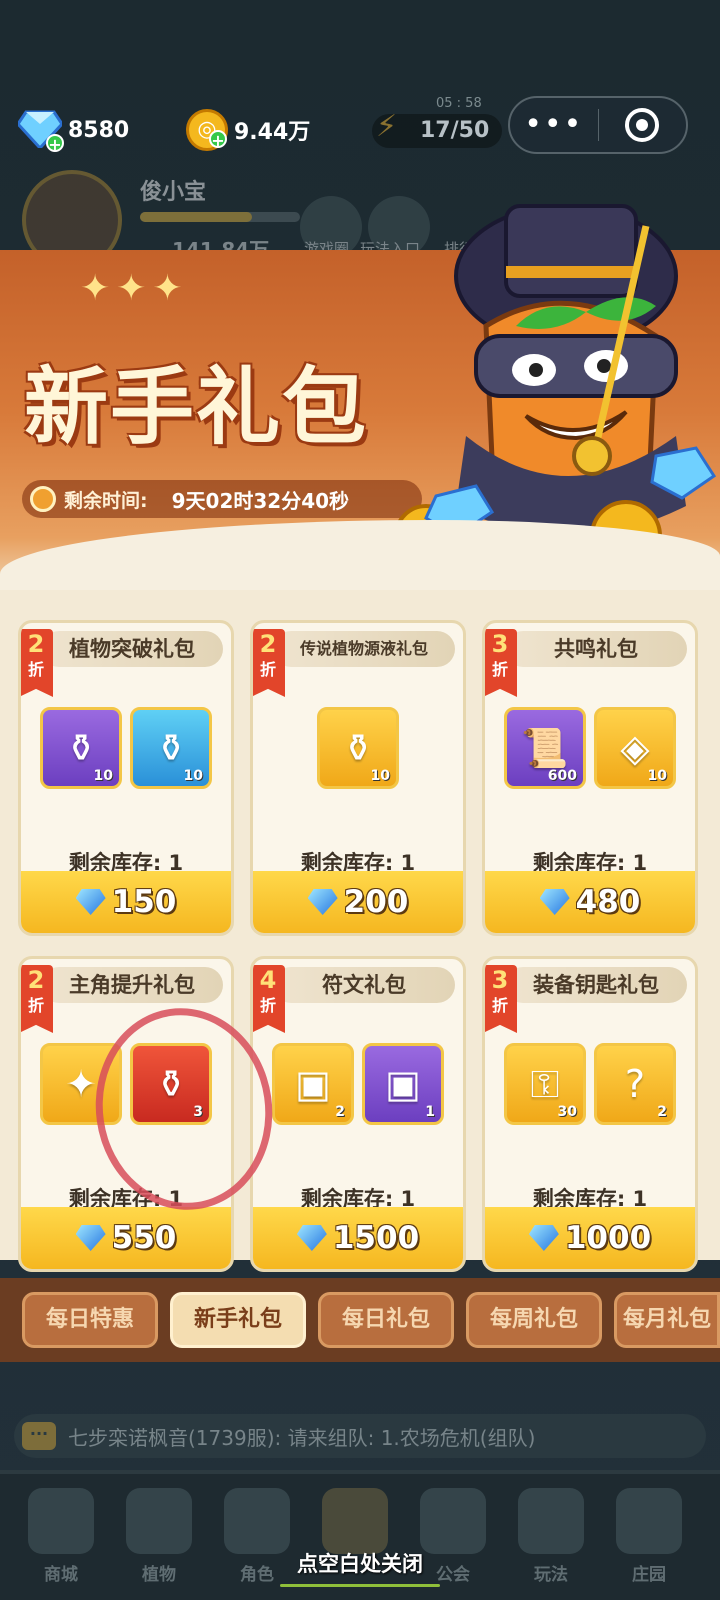  I want to click on nav-gameplay: 玩法, so click(551, 1537).